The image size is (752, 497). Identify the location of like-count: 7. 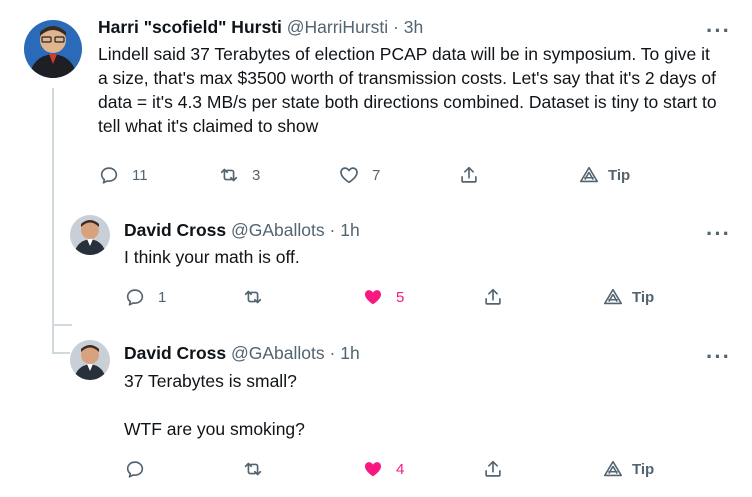
(376, 175).